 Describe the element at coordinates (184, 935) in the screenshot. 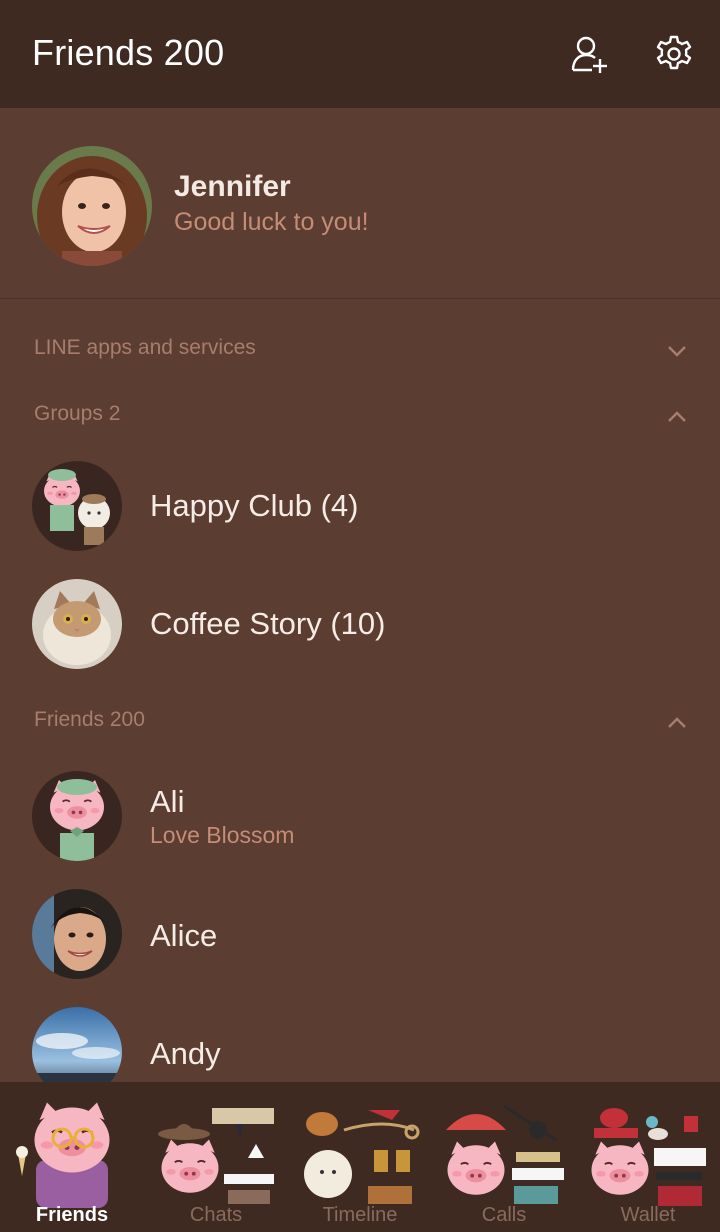

I see `friend-name: Alice` at that location.